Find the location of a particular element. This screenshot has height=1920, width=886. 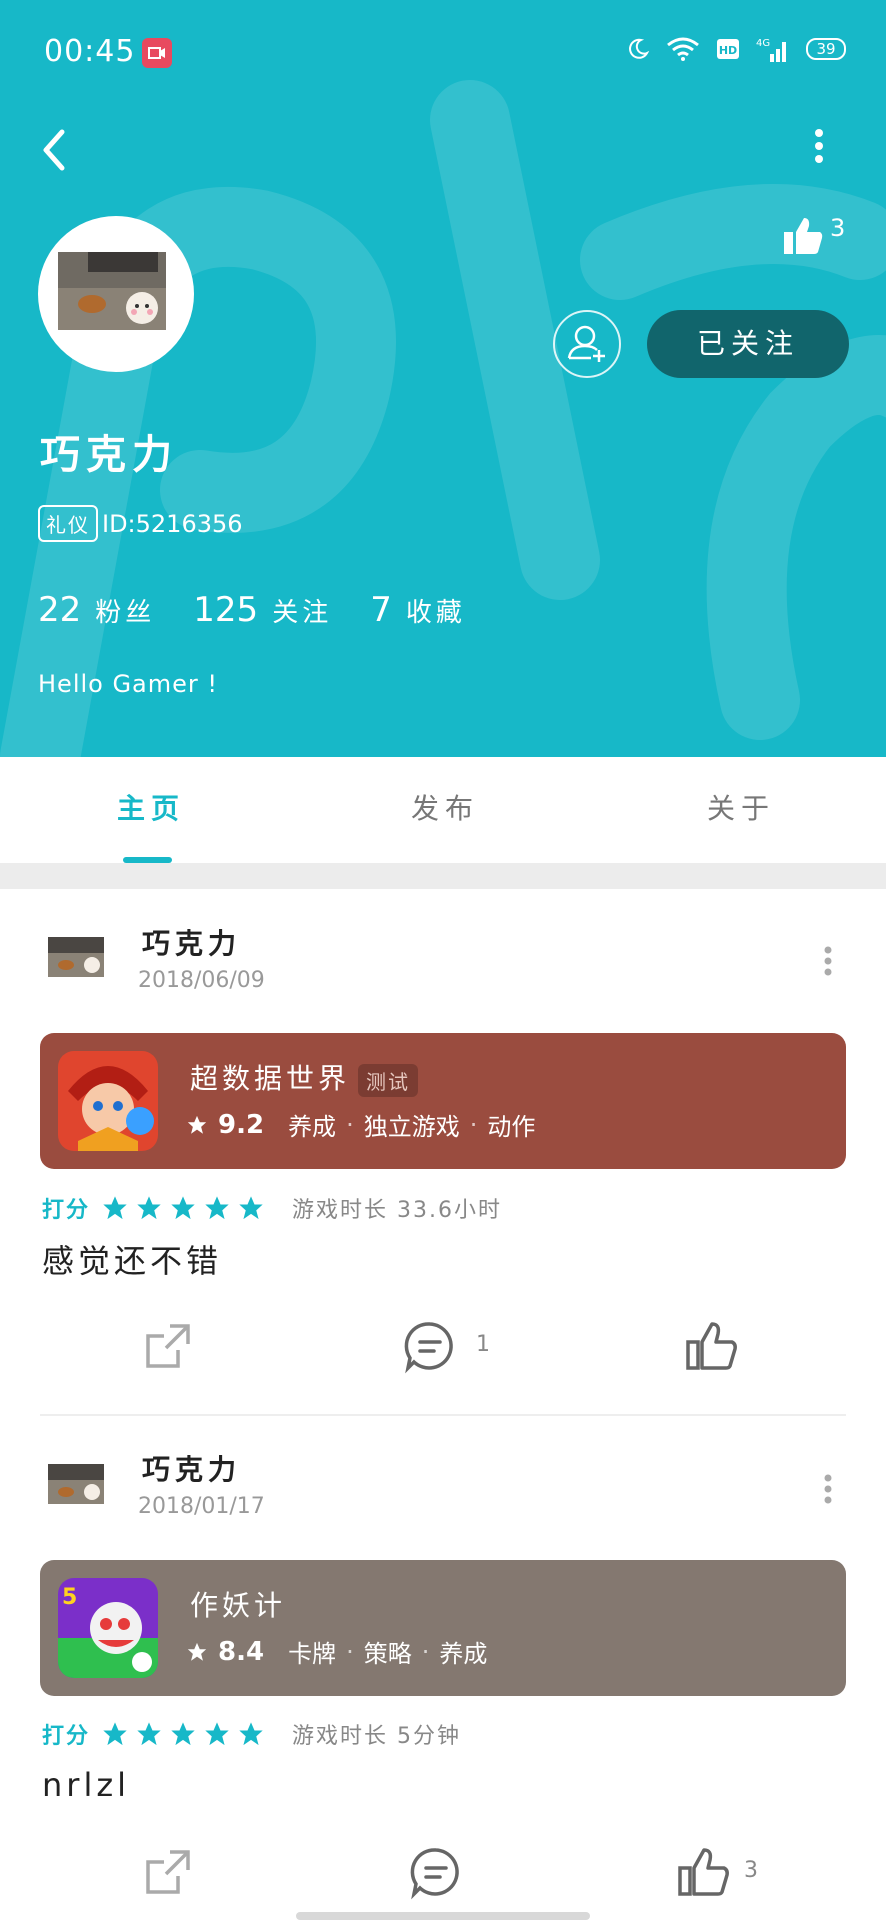

game-genre: 独立游戏 is located at coordinates (411, 1127).